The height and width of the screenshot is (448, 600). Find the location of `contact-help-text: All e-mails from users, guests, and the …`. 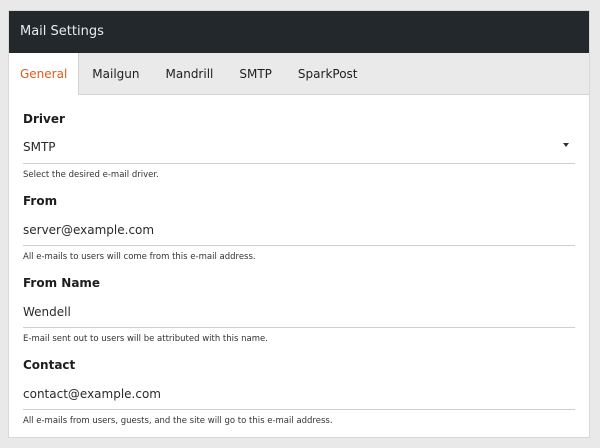

contact-help-text: All e-mails from users, guests, and the … is located at coordinates (178, 421).